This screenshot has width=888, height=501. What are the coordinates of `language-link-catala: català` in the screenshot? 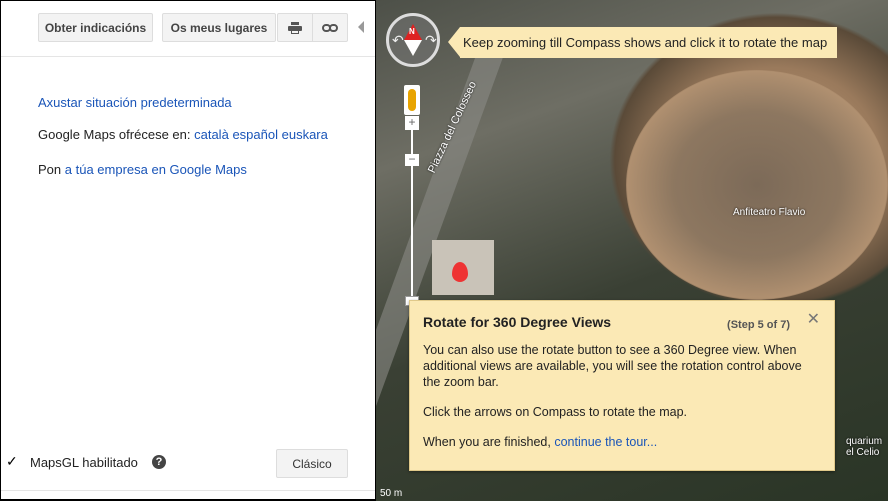 It's located at (211, 134).